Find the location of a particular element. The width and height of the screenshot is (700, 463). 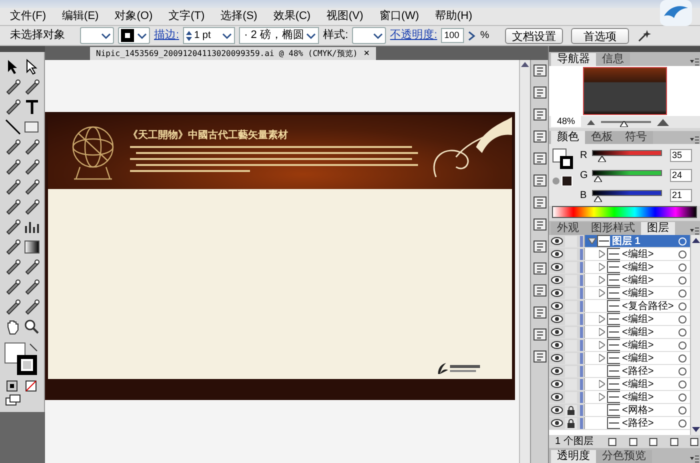

sparkle-wand-icon is located at coordinates (645, 35).